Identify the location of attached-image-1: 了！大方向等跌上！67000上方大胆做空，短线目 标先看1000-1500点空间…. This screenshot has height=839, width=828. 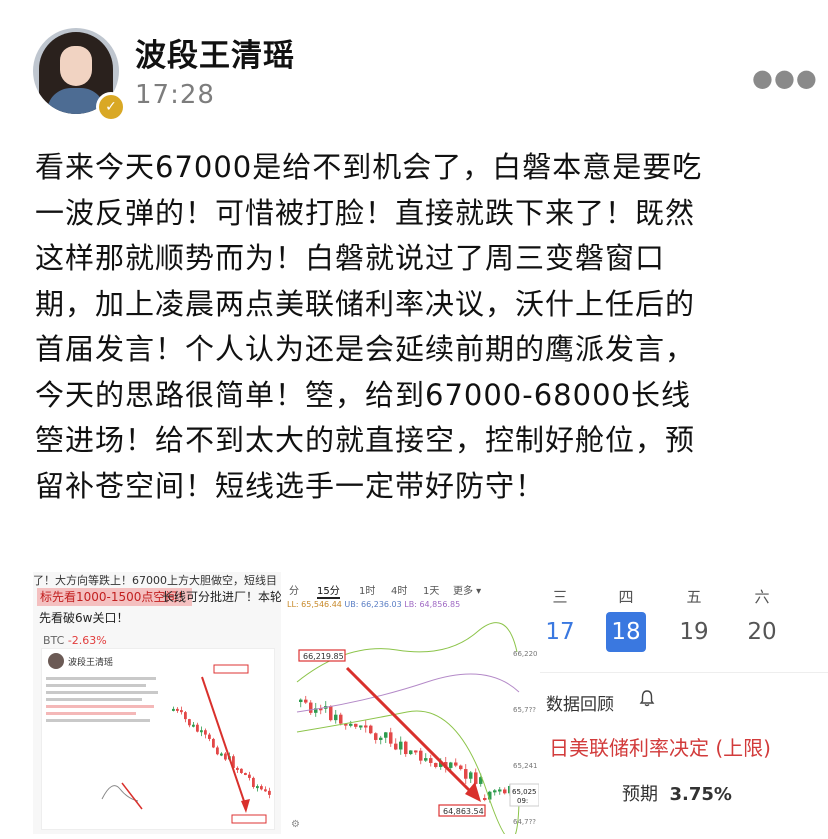
(157, 703).